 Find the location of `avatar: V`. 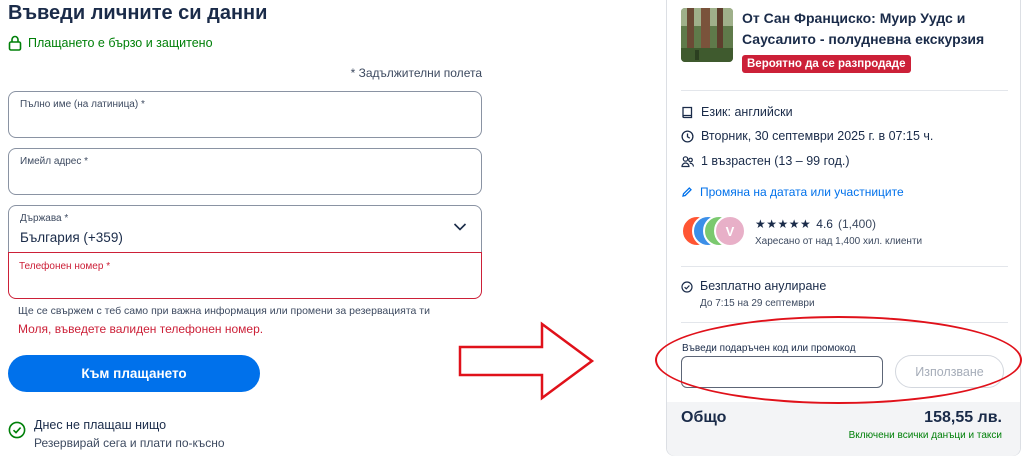

avatar: V is located at coordinates (730, 231).